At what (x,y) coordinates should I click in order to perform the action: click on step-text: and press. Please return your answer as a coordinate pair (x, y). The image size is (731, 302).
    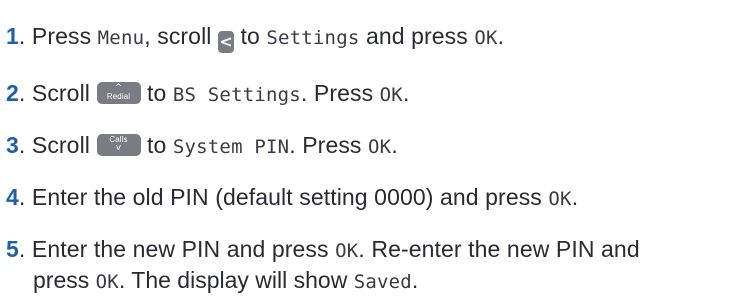
    Looking at the image, I should click on (417, 36).